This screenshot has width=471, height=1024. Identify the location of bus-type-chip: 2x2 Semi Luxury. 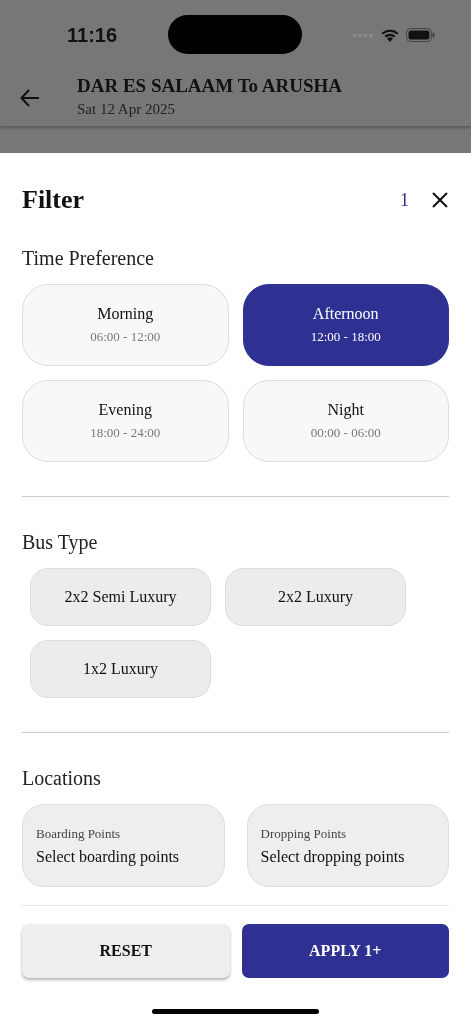
(120, 597).